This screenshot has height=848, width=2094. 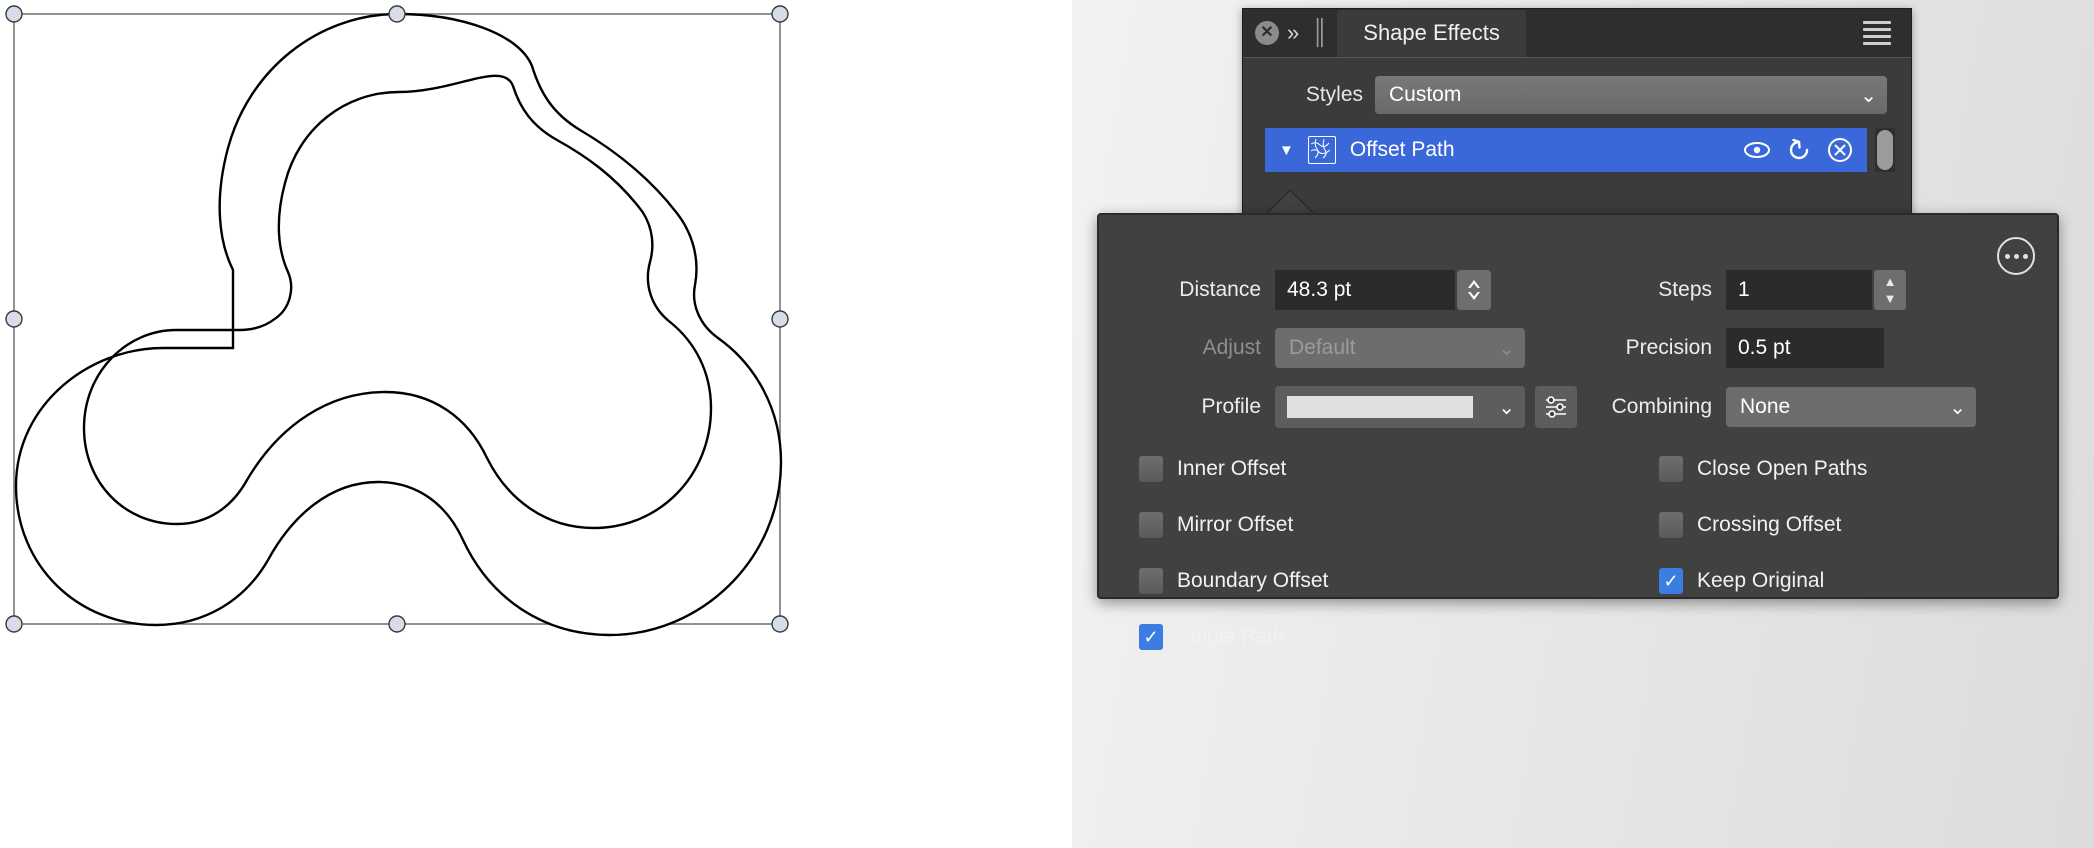 What do you see at coordinates (1400, 348) in the screenshot?
I see `adjust-dropdown: Default ⌄` at bounding box center [1400, 348].